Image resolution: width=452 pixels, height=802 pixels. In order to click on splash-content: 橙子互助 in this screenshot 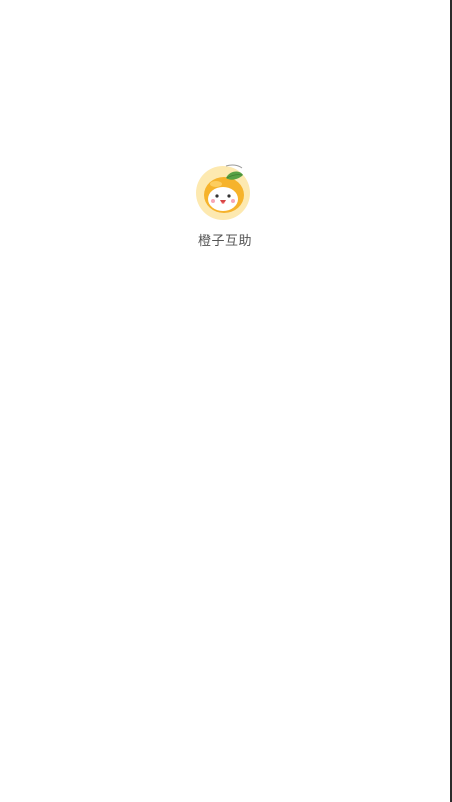, I will do `click(225, 204)`.